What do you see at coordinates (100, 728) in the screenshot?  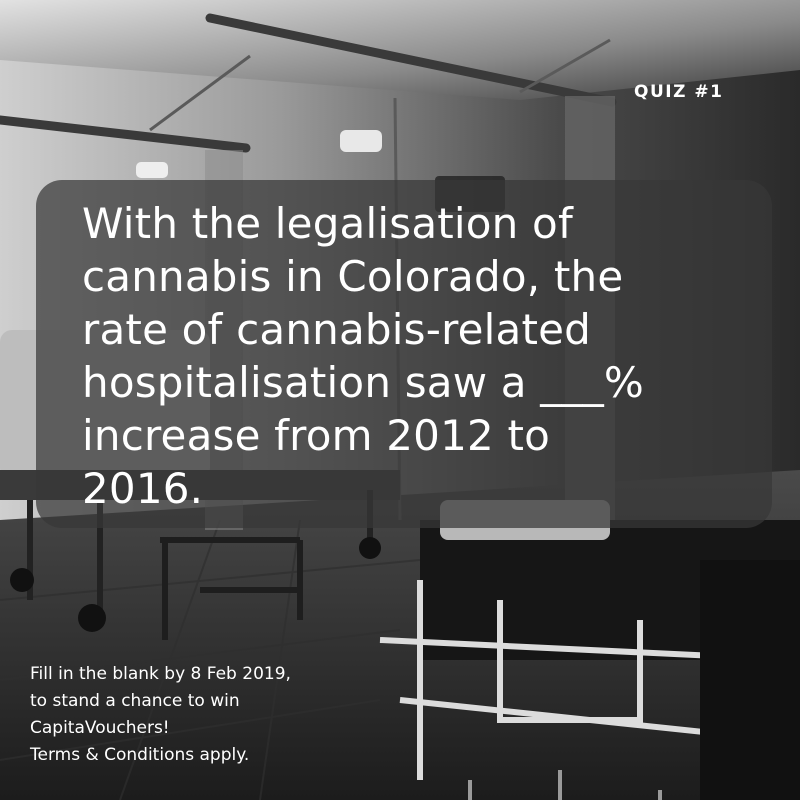 I see `instruction-line: CapitaVouchers!` at bounding box center [100, 728].